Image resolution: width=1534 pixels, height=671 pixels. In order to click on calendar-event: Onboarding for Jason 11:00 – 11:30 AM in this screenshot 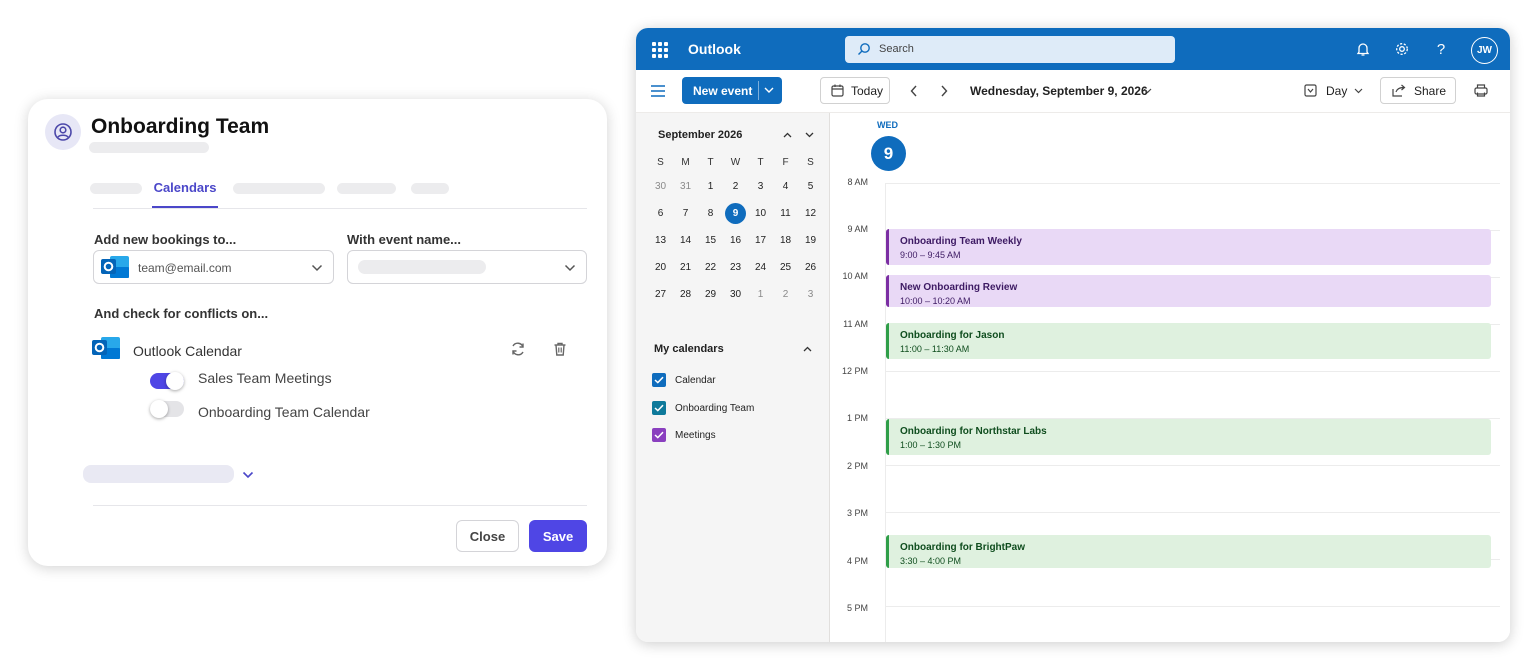, I will do `click(1188, 341)`.